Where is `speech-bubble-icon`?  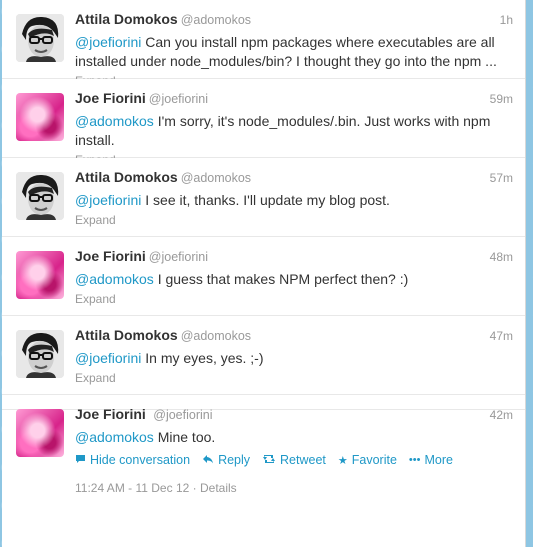 speech-bubble-icon is located at coordinates (80, 460).